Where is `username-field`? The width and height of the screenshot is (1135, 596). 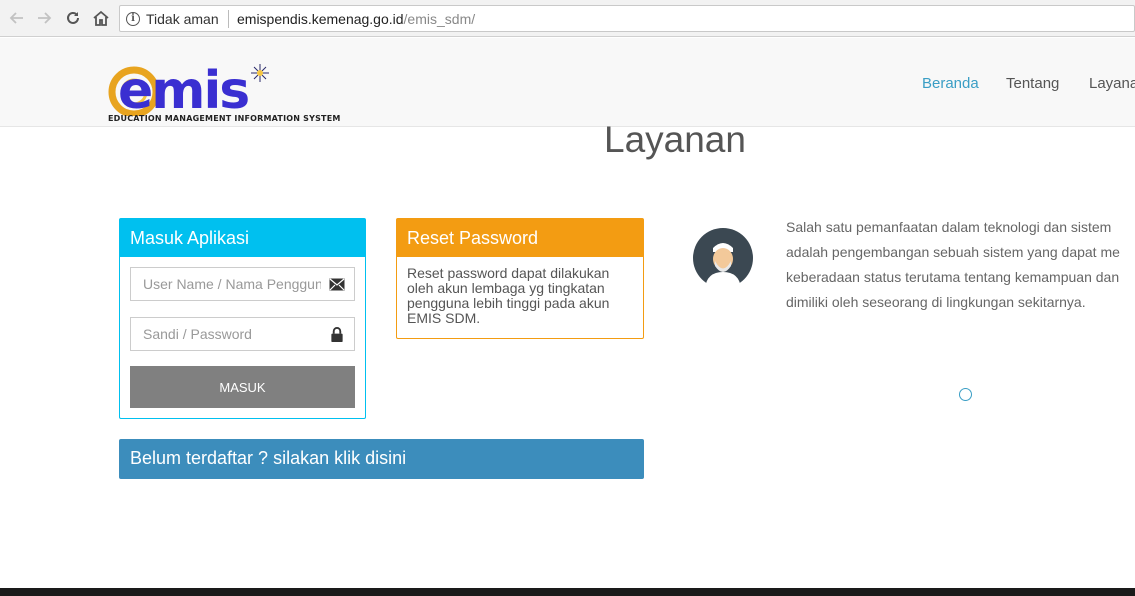 username-field is located at coordinates (242, 284).